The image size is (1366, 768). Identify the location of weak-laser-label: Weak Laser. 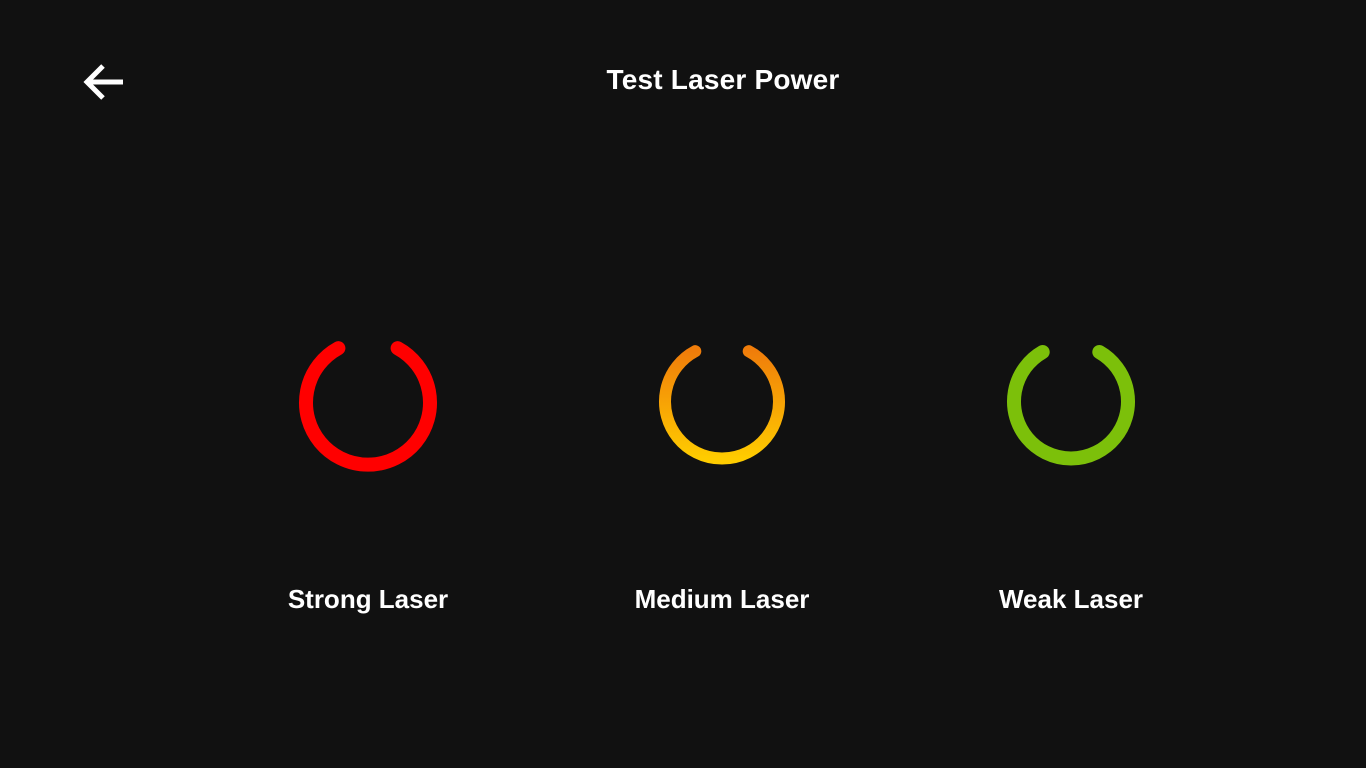
(1071, 599).